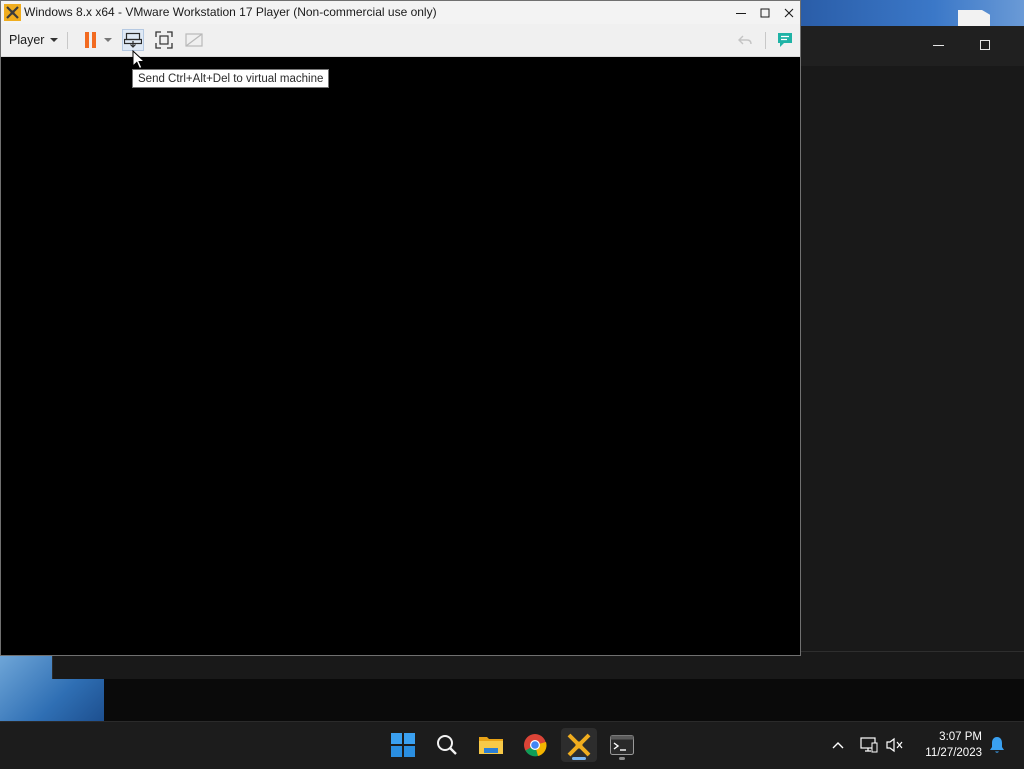 The width and height of the screenshot is (1024, 769). Describe the element at coordinates (622, 758) in the screenshot. I see `running-indicator` at that location.